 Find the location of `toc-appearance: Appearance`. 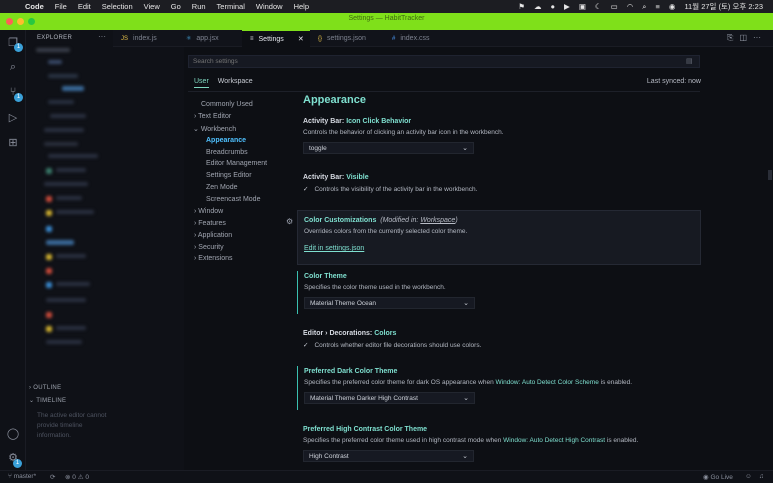

toc-appearance: Appearance is located at coordinates (226, 140).